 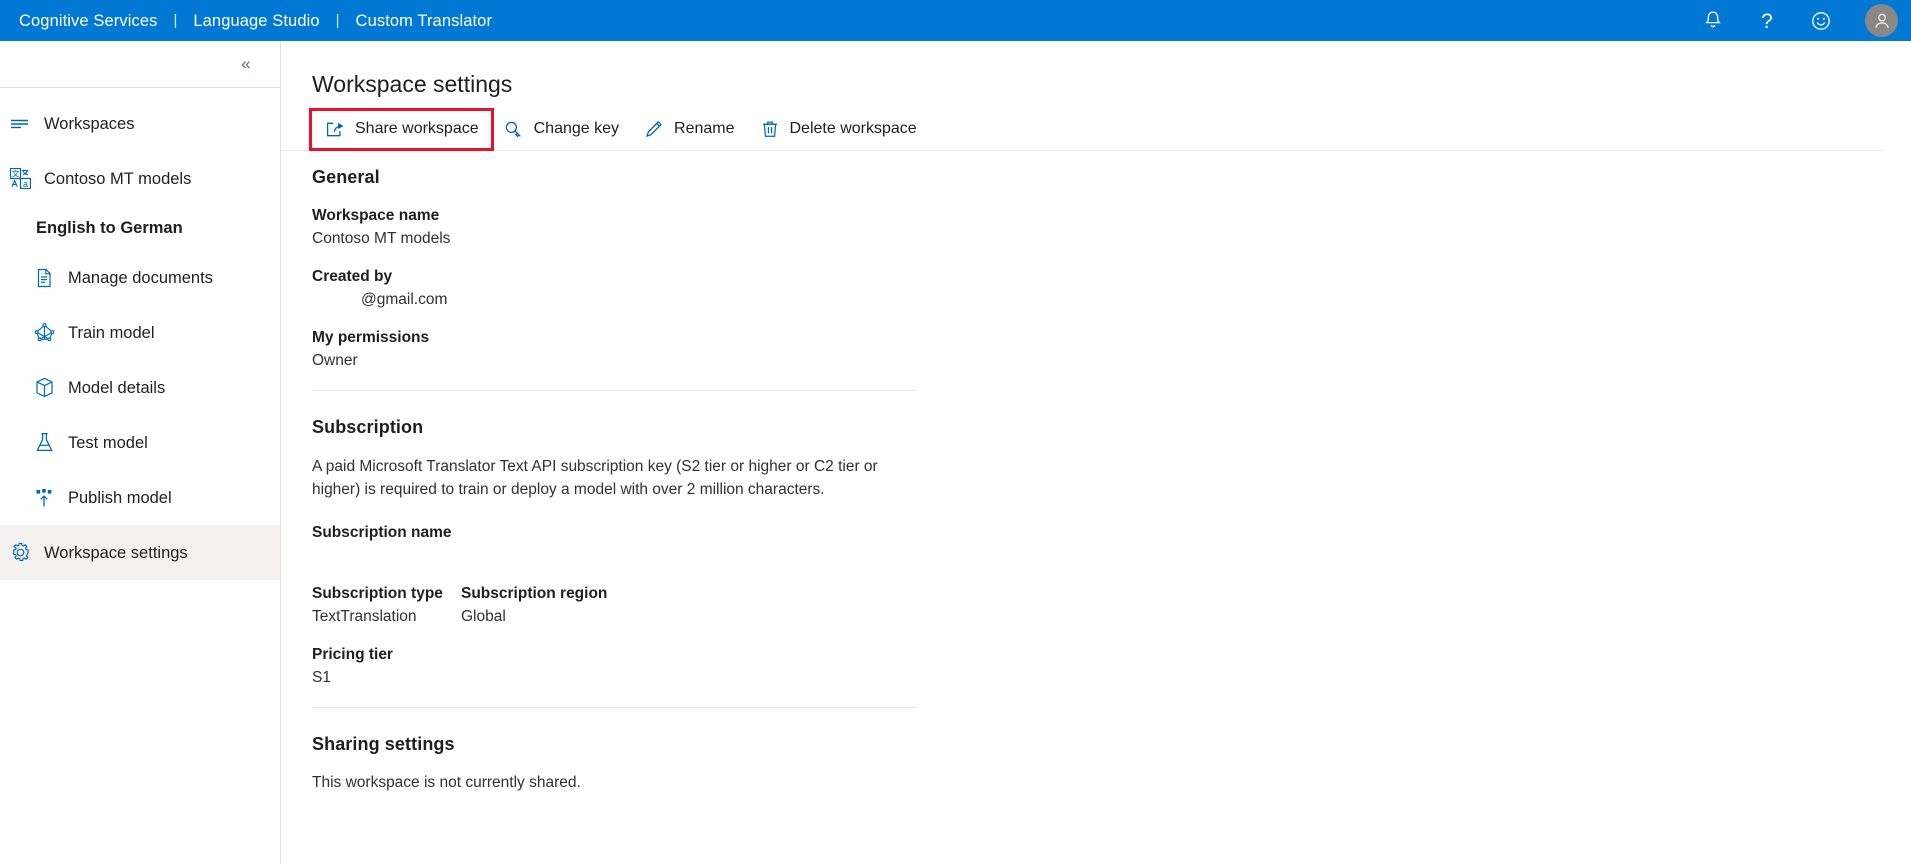 I want to click on share-workspace-button: Share workspace, so click(x=401, y=129).